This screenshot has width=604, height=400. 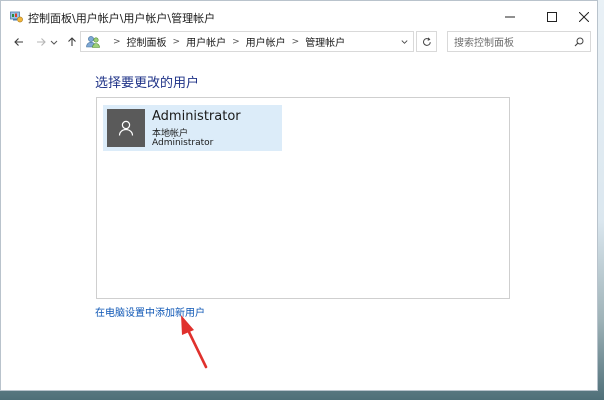 I want to click on close-button, so click(x=582, y=16).